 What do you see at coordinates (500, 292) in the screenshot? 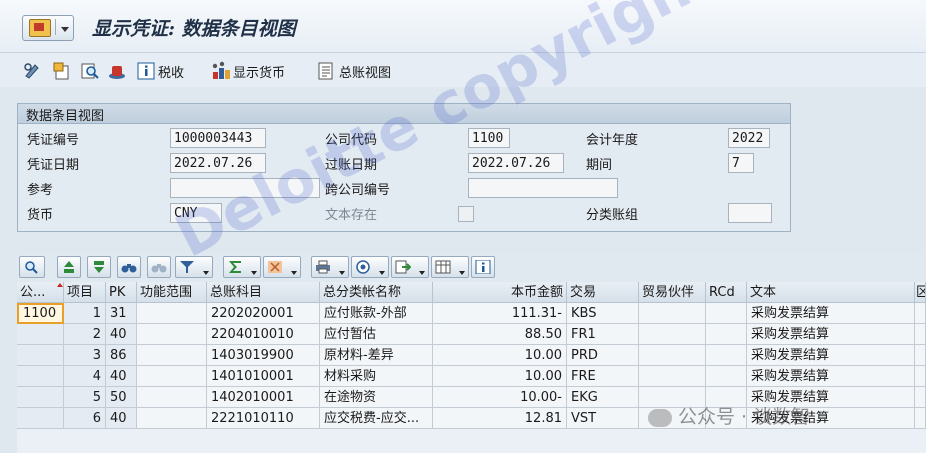
I see `col-header-amount: 本币金额` at bounding box center [500, 292].